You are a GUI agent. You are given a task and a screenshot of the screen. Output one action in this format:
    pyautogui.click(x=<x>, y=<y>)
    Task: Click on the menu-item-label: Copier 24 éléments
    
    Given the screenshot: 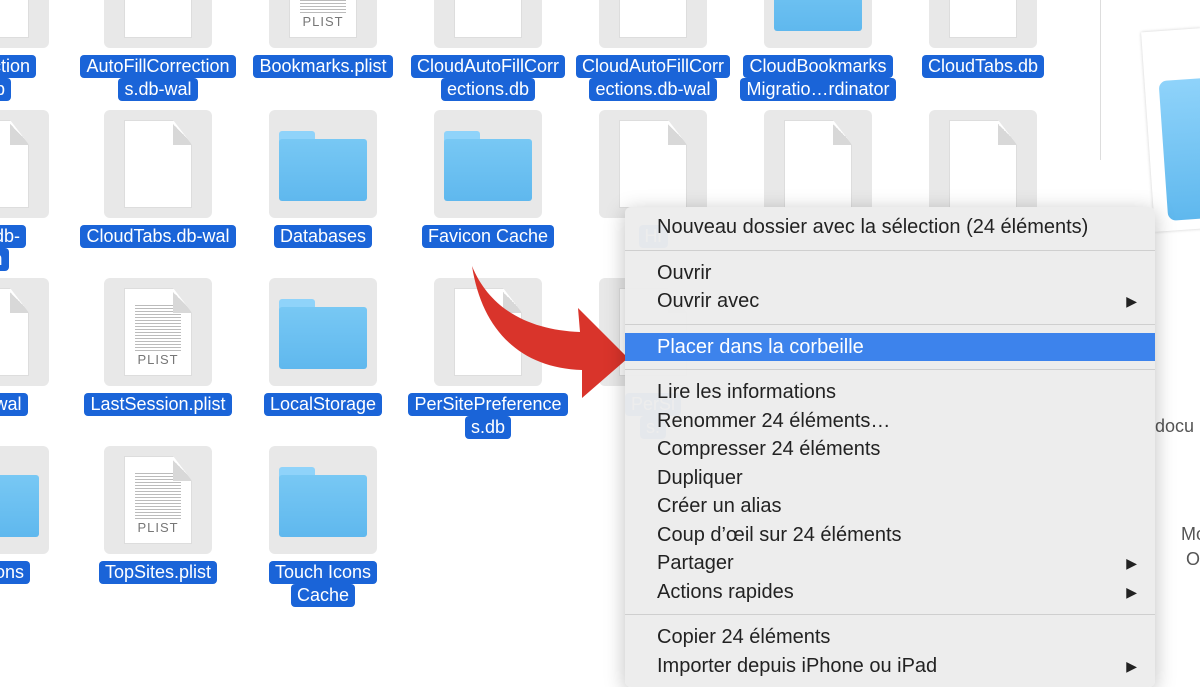 What is the action you would take?
    pyautogui.click(x=744, y=637)
    